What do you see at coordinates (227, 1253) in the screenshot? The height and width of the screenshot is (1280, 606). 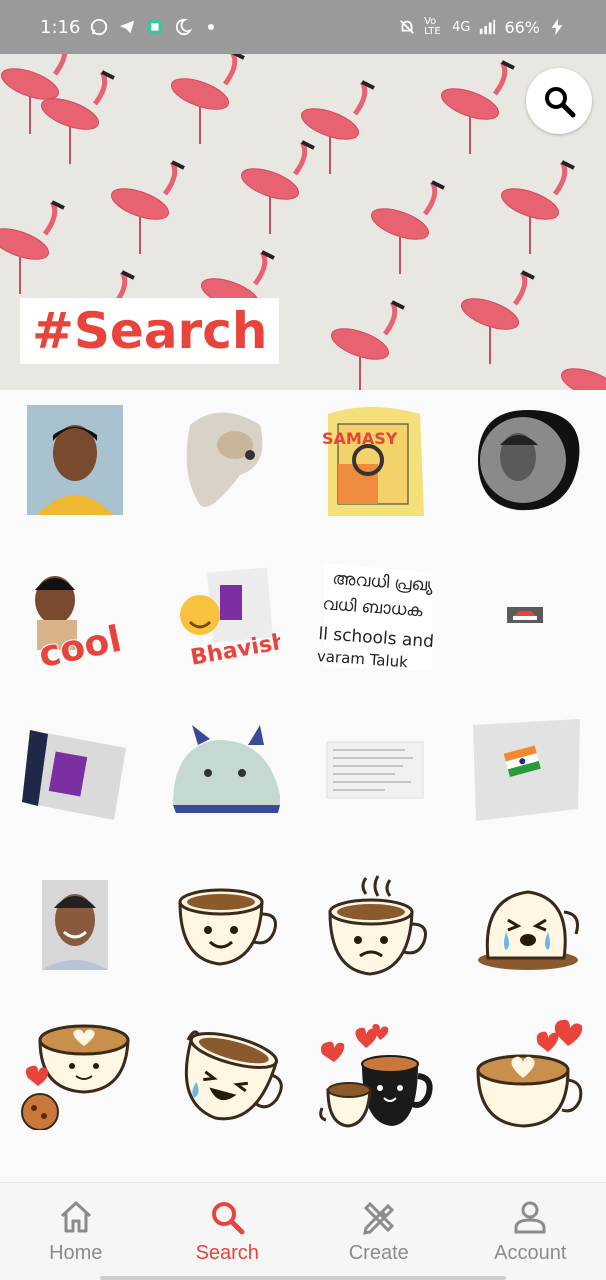 I see `nav-search-label: Search` at bounding box center [227, 1253].